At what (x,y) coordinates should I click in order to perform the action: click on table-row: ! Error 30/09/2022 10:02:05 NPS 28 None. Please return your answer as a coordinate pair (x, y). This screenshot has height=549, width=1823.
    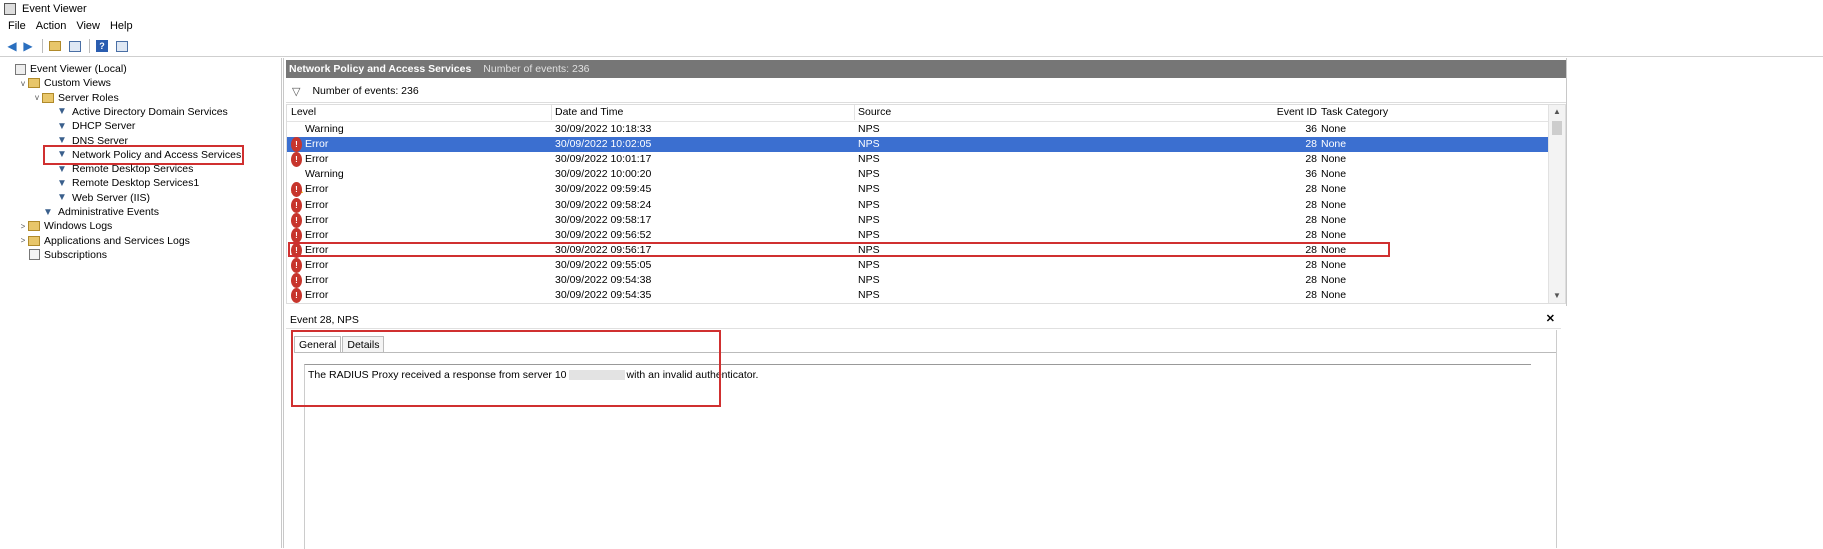
    Looking at the image, I should click on (918, 145).